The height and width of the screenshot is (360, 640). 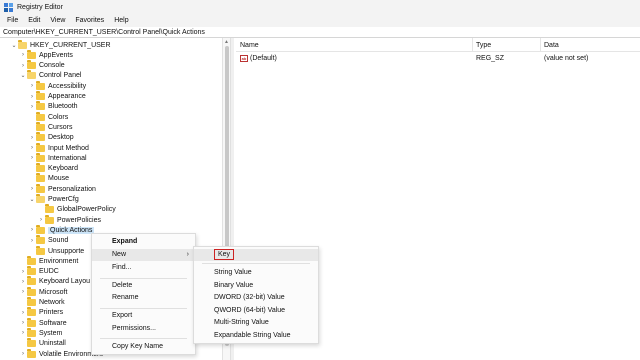 What do you see at coordinates (43, 322) in the screenshot?
I see `tree-item: › Software` at bounding box center [43, 322].